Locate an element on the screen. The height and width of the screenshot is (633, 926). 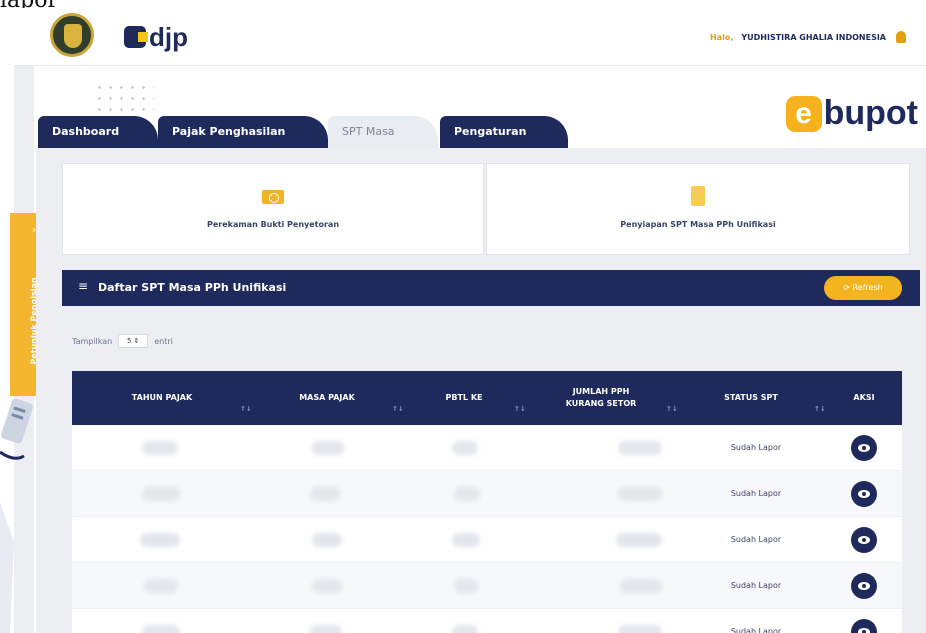
tab-spt-masa: SPT Masa is located at coordinates (383, 132).